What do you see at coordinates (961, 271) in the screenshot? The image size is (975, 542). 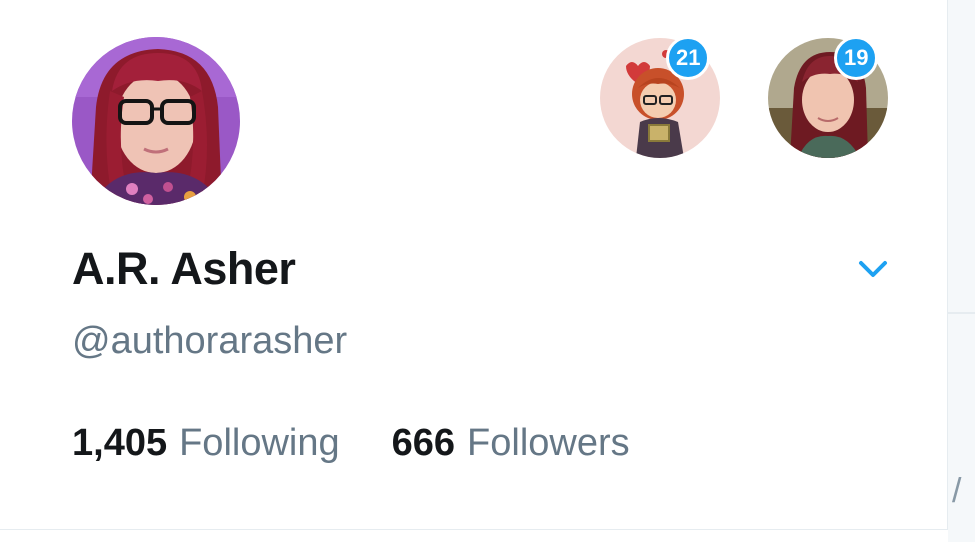 I see `background-timeline-edge` at bounding box center [961, 271].